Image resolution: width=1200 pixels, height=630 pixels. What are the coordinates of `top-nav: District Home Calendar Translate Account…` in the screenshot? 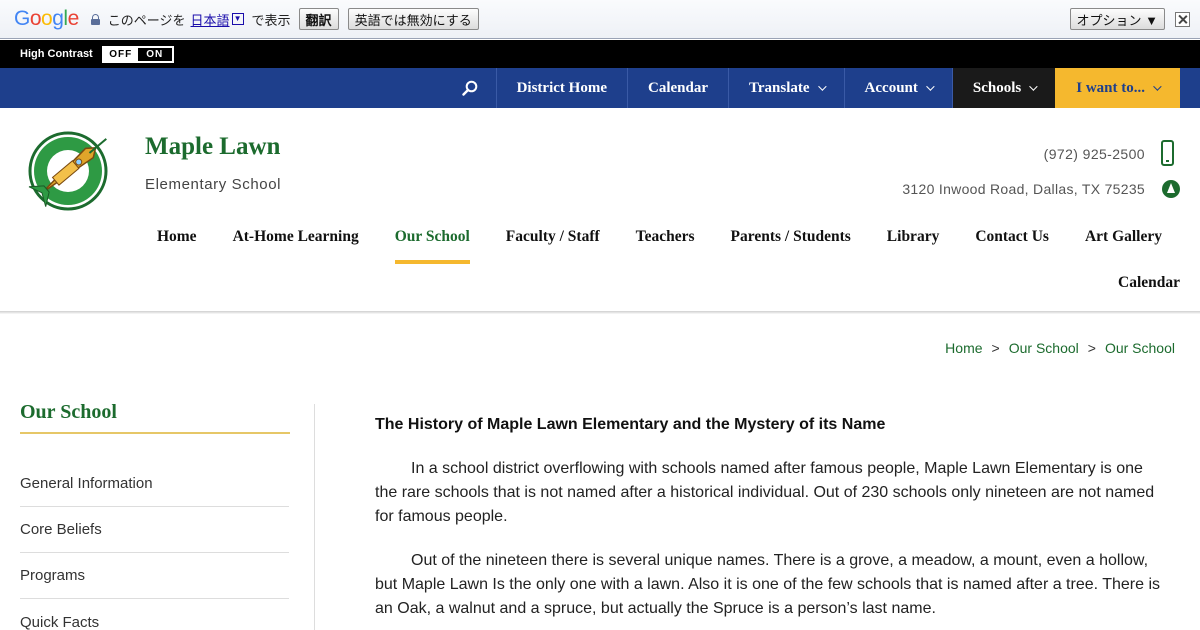 It's located at (600, 88).